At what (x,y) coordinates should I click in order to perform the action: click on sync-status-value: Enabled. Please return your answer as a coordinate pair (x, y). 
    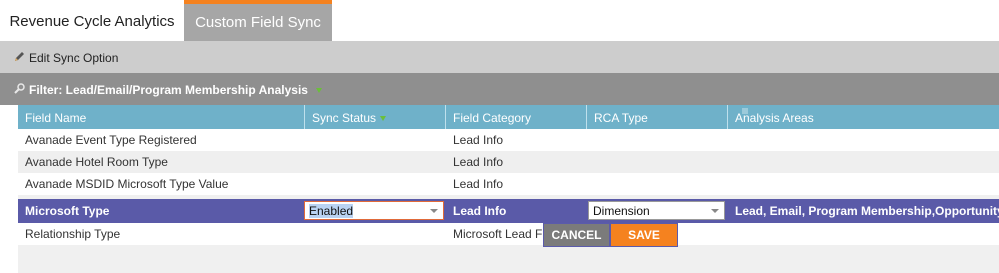
    Looking at the image, I should click on (331, 211).